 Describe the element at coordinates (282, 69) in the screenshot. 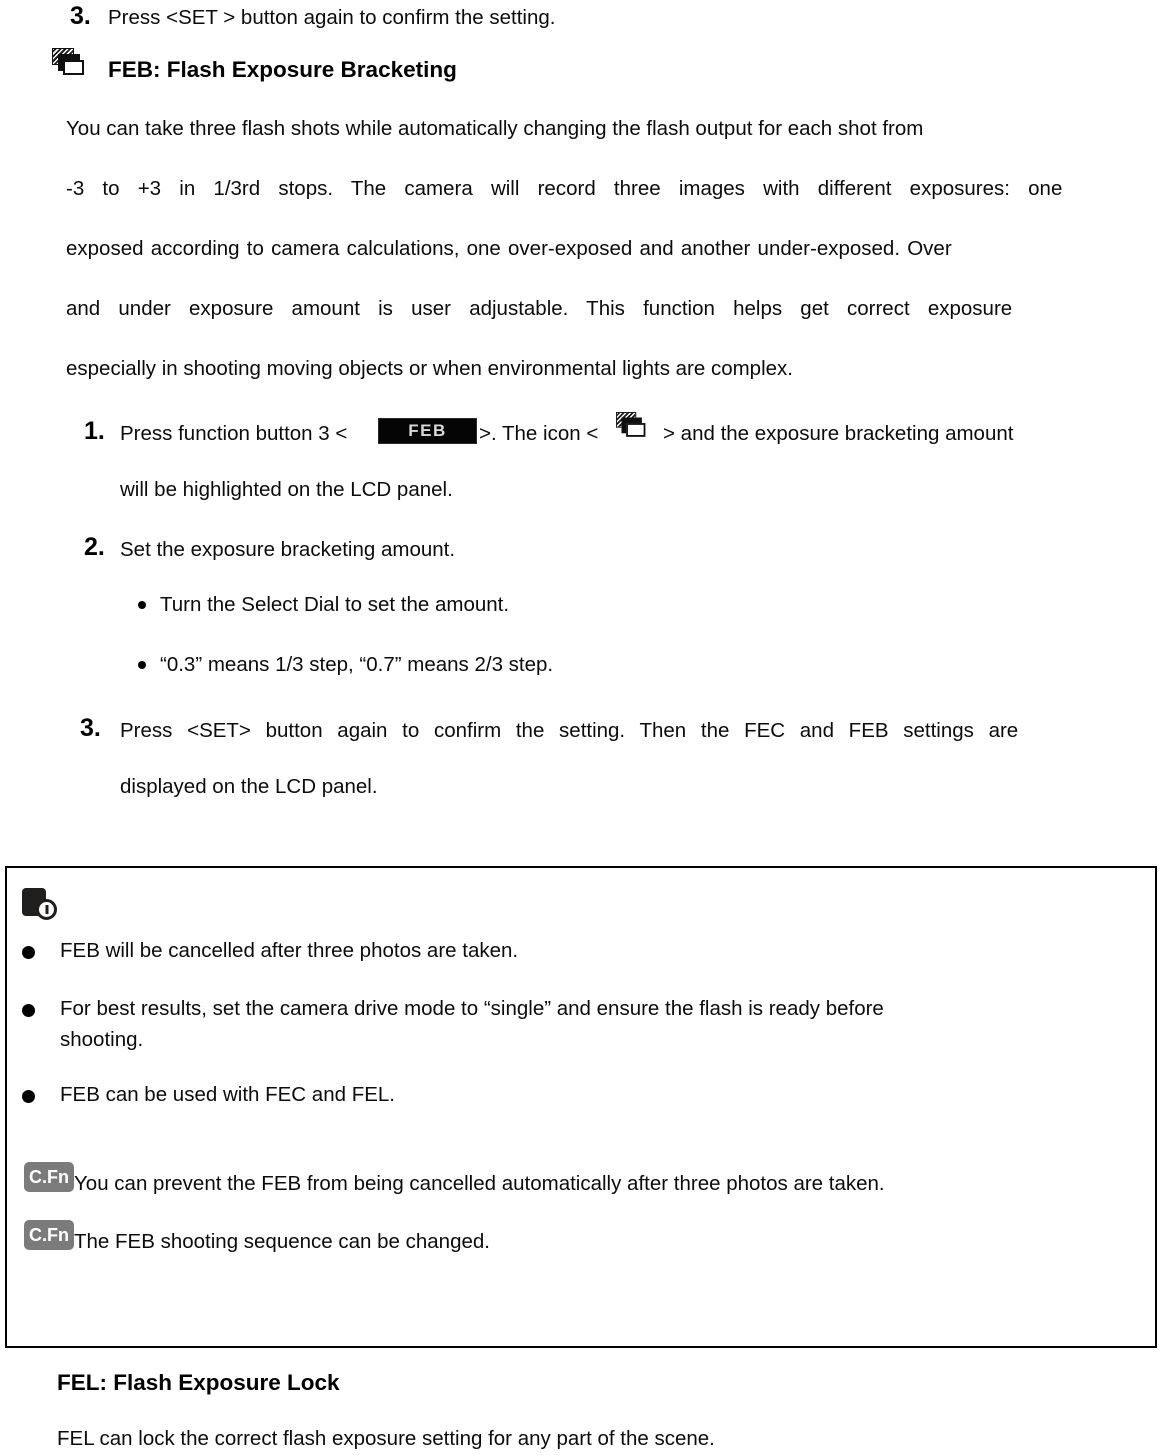

I see `section-heading-feb: FEB: Flash Exposure Bracketing` at that location.